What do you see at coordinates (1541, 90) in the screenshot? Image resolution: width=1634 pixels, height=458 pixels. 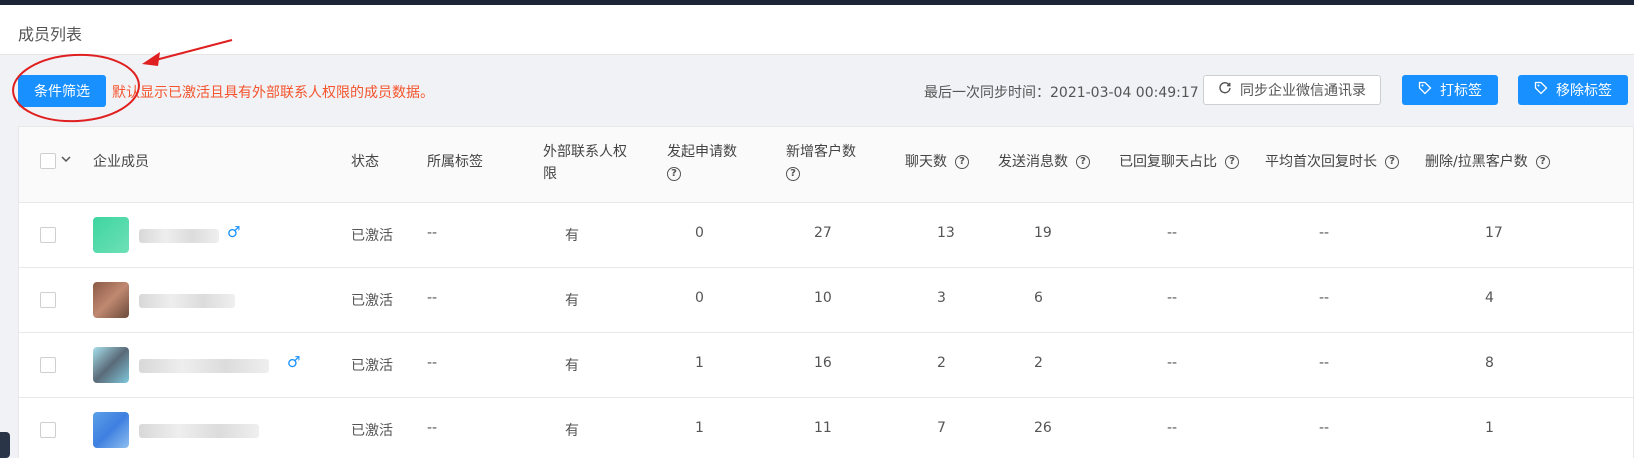 I see `tag-icon` at bounding box center [1541, 90].